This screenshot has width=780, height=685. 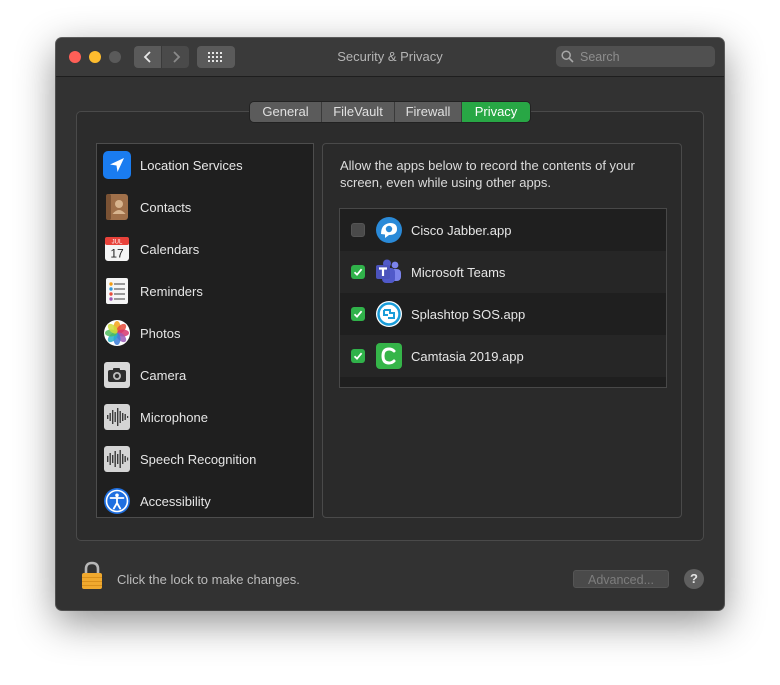 What do you see at coordinates (117, 375) in the screenshot?
I see `camera-icon` at bounding box center [117, 375].